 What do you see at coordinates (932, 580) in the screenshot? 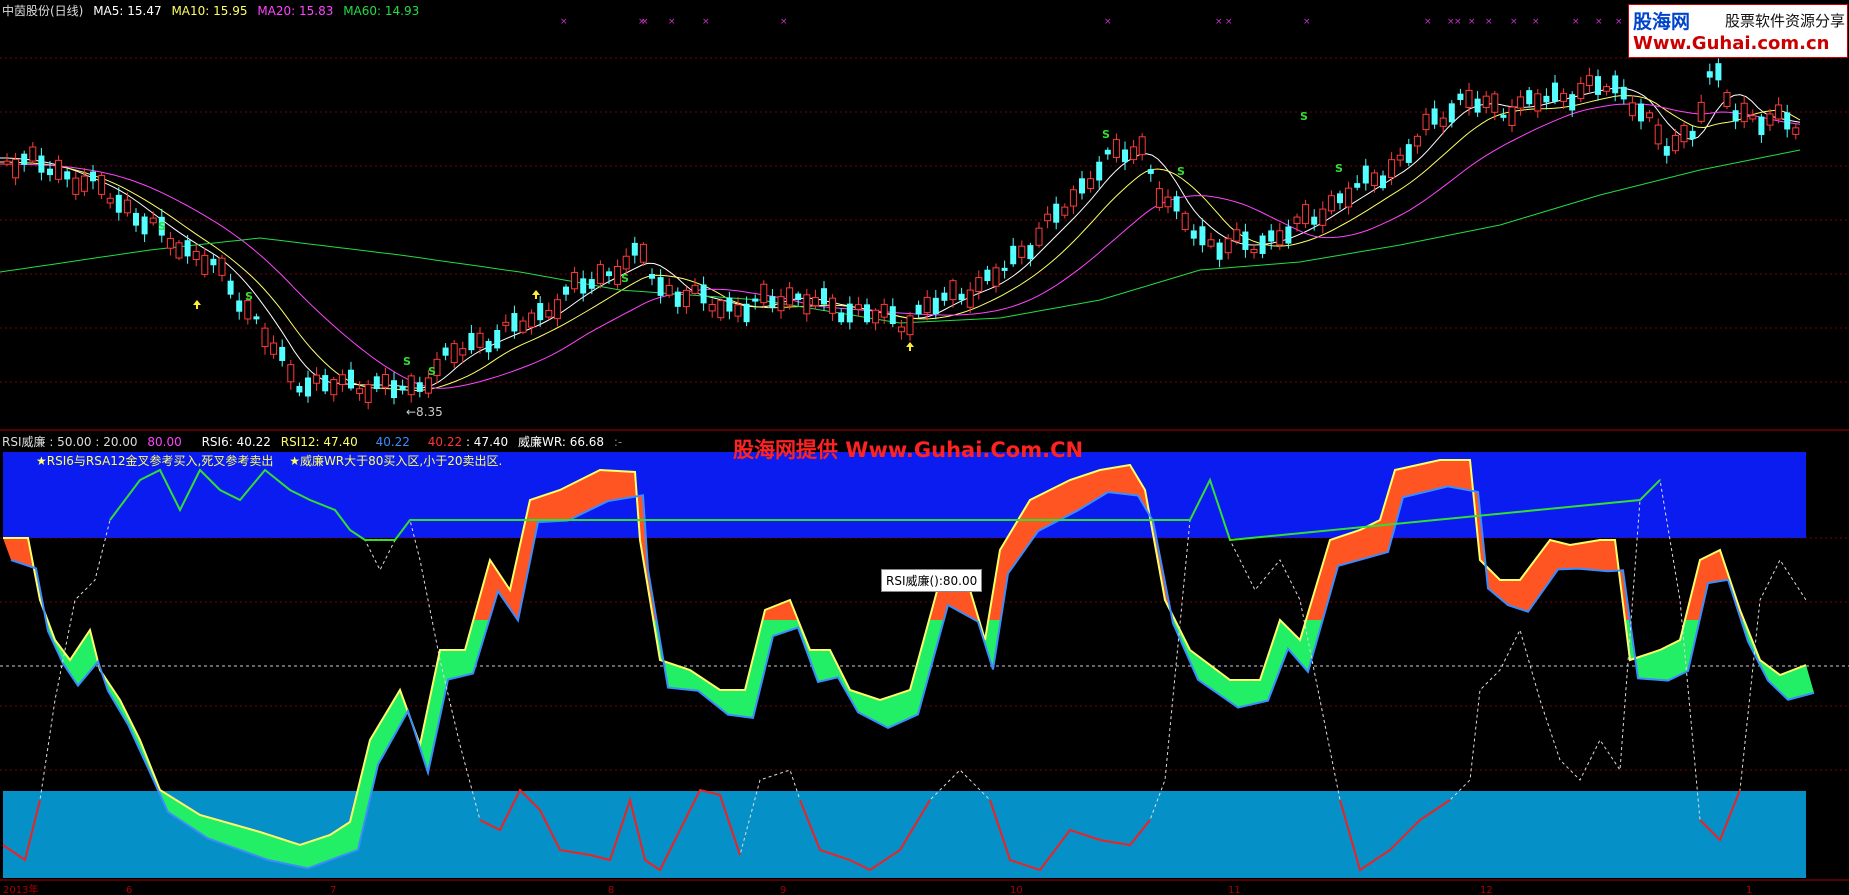
I see `value-tooltip: RSI威廉():80.00` at bounding box center [932, 580].